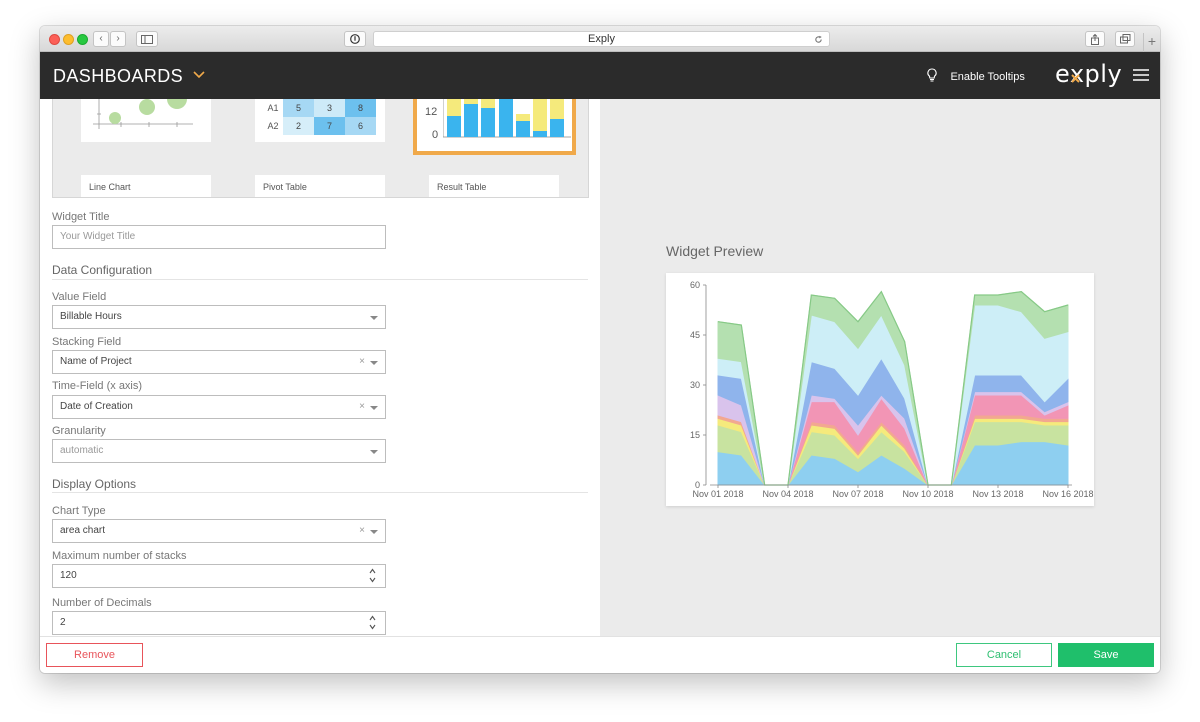  What do you see at coordinates (118, 76) in the screenshot?
I see `page-title: DASHBOARDS` at bounding box center [118, 76].